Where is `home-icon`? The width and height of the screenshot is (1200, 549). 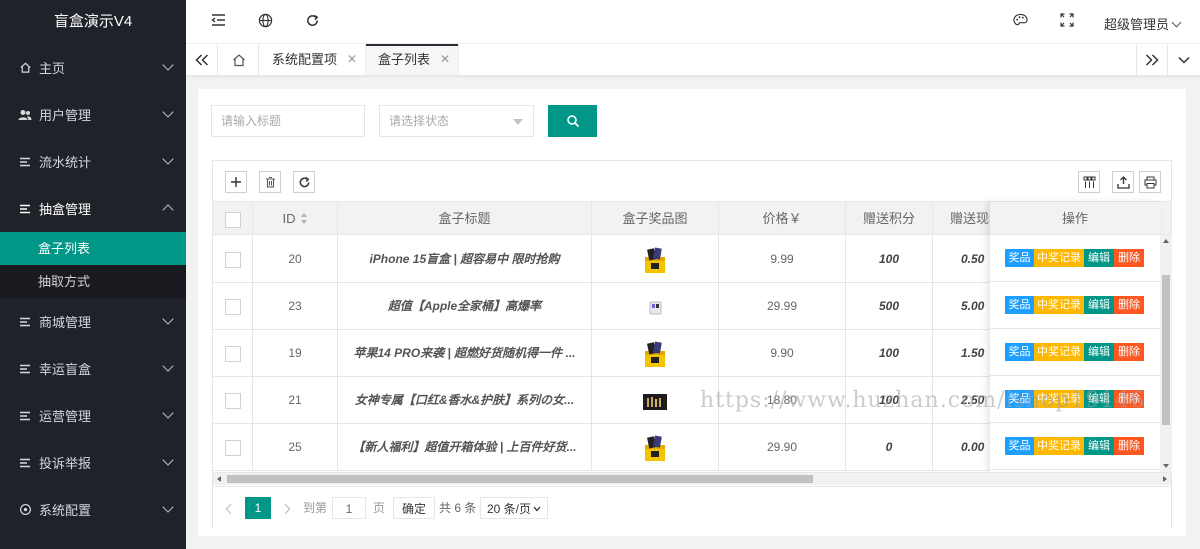 home-icon is located at coordinates (25, 68).